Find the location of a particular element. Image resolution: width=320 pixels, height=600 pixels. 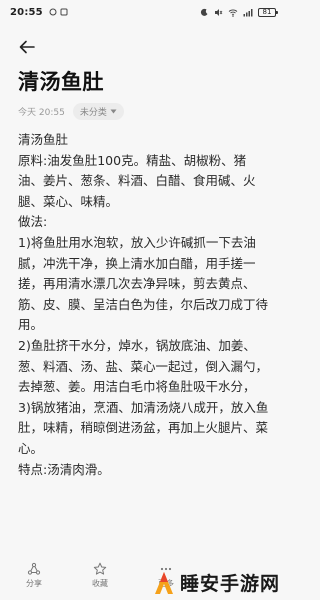

category-dropdown: 未分类 is located at coordinates (98, 111).